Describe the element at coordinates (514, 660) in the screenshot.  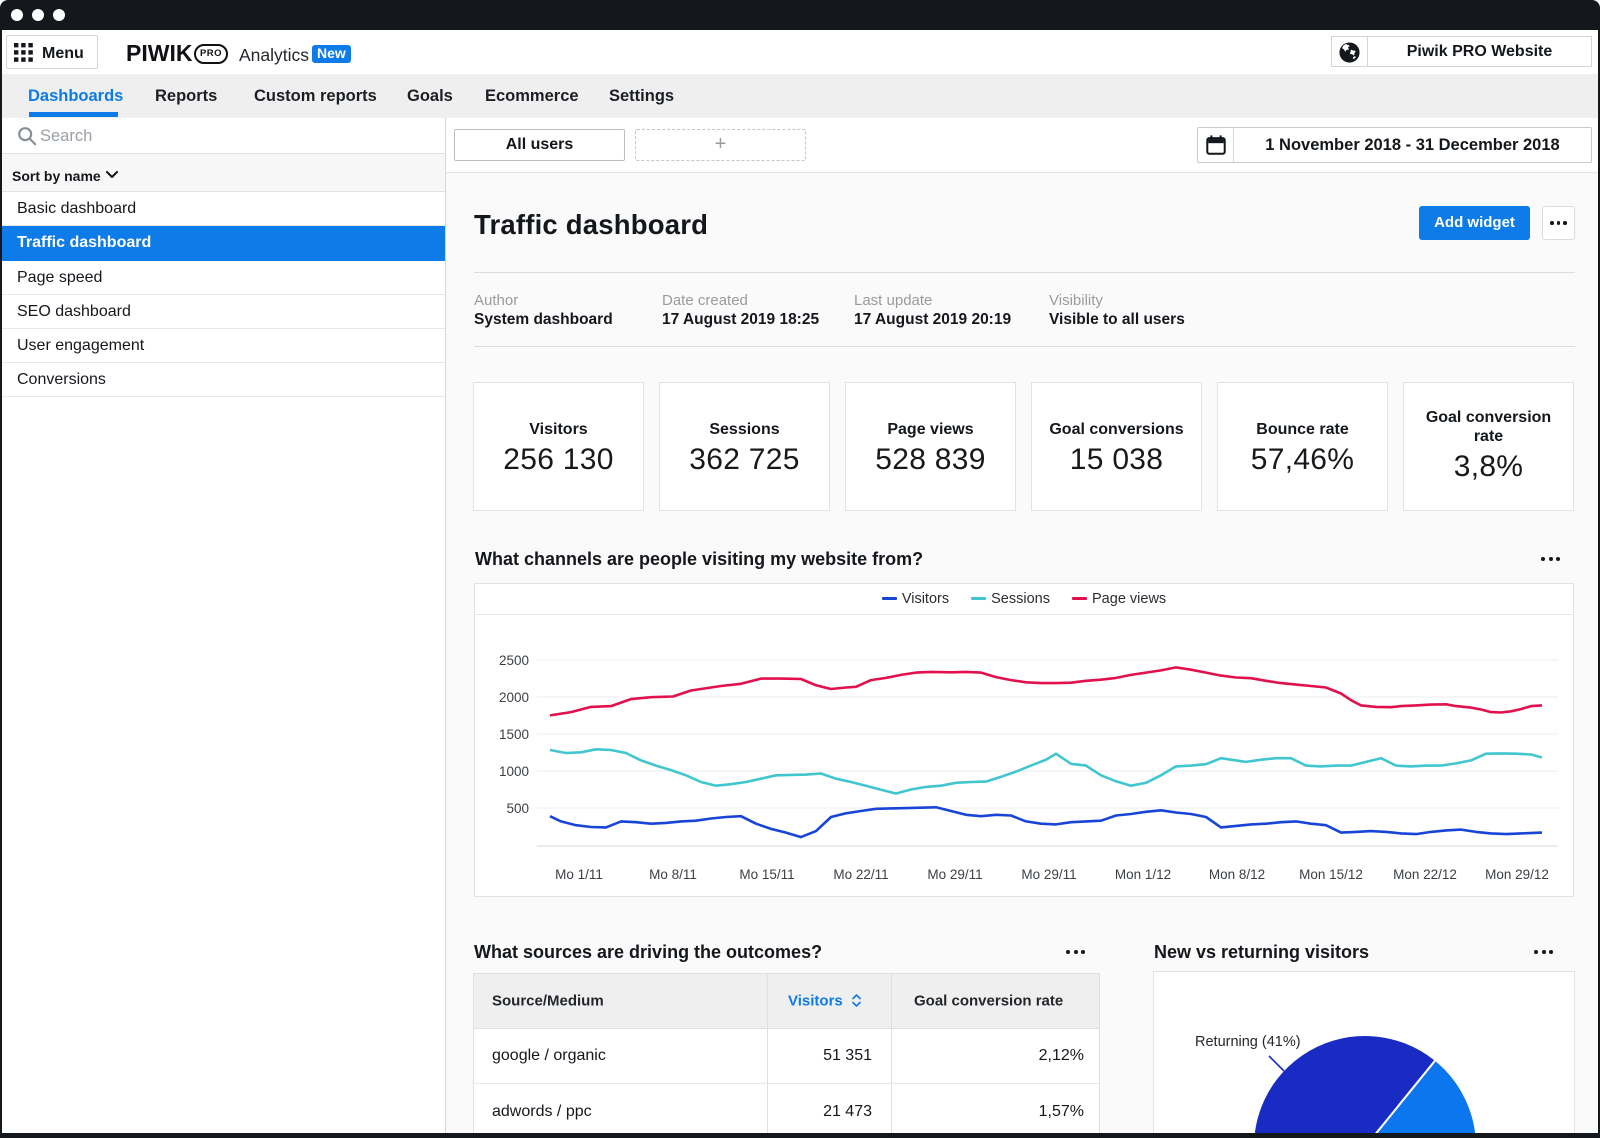
I see `svg-text: 2500` at that location.